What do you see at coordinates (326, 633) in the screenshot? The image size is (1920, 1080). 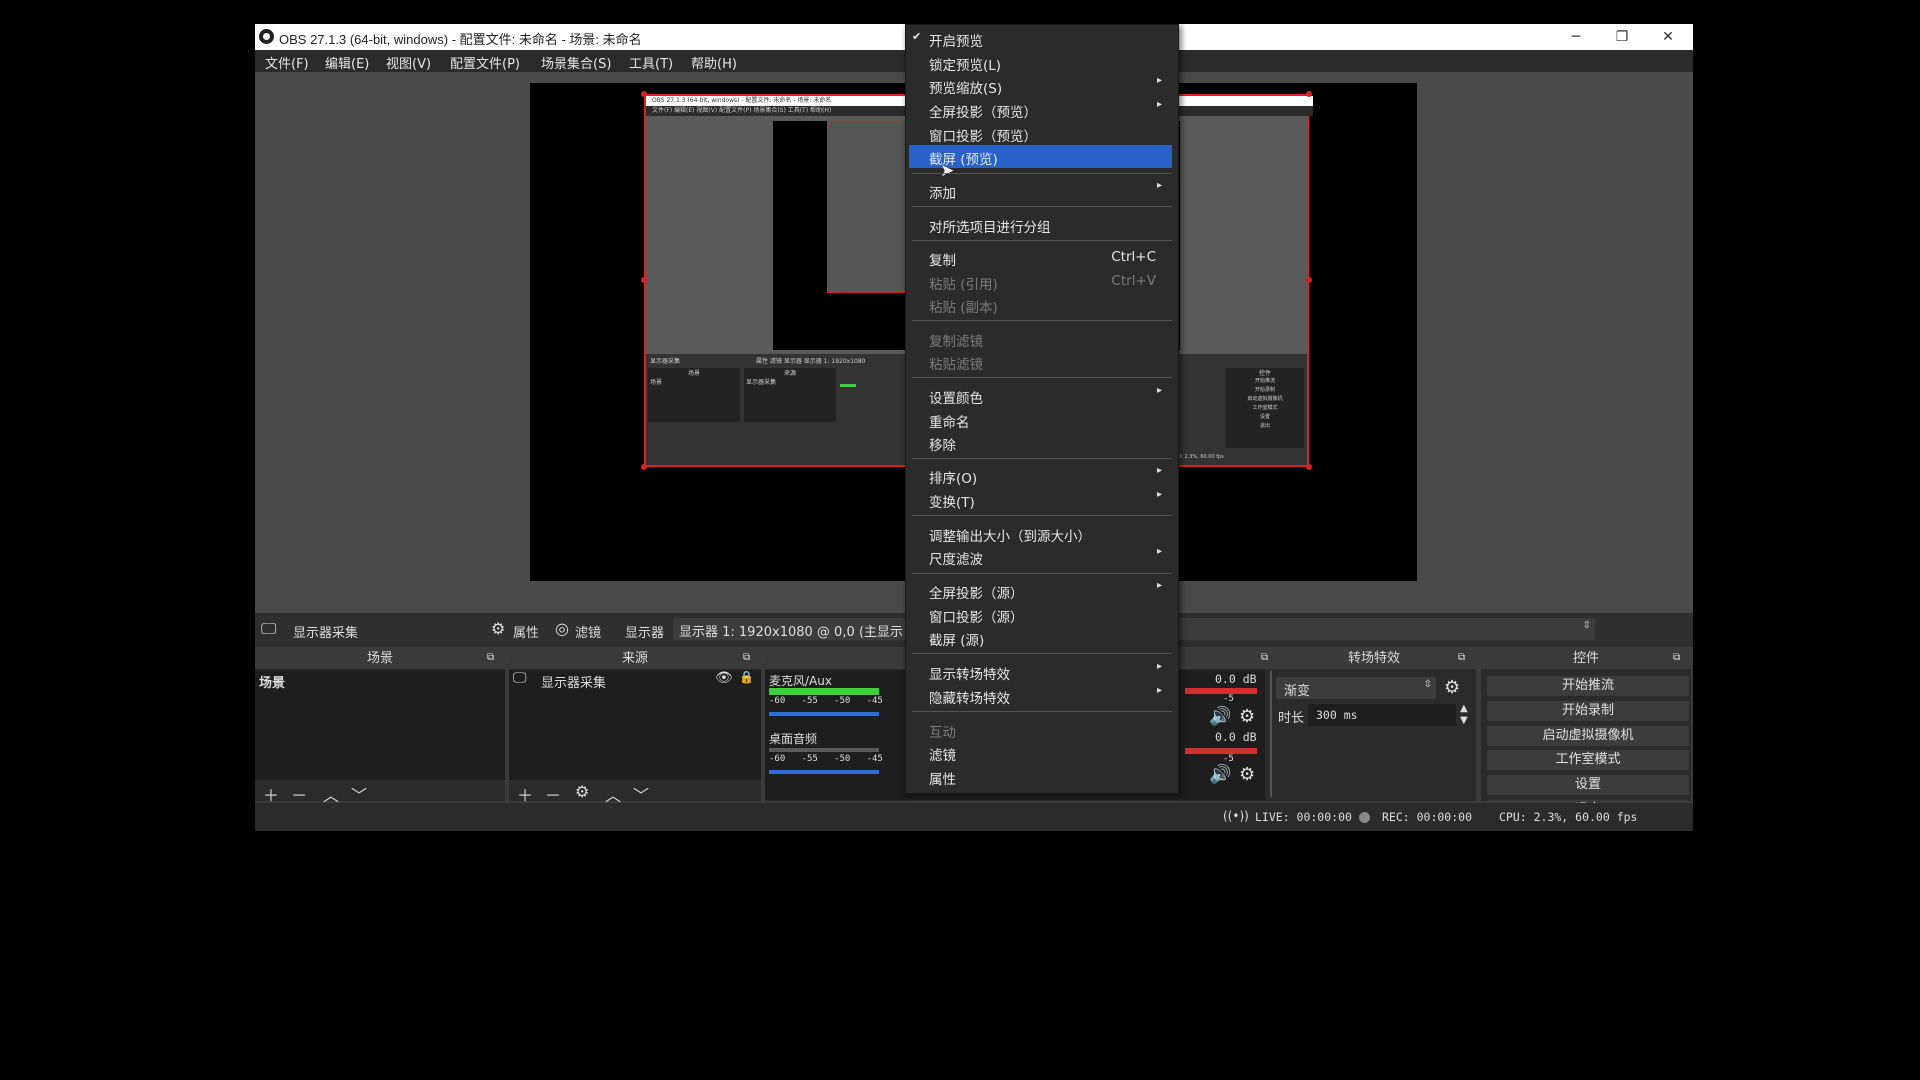 I see `source-name-label: 显示器采集` at bounding box center [326, 633].